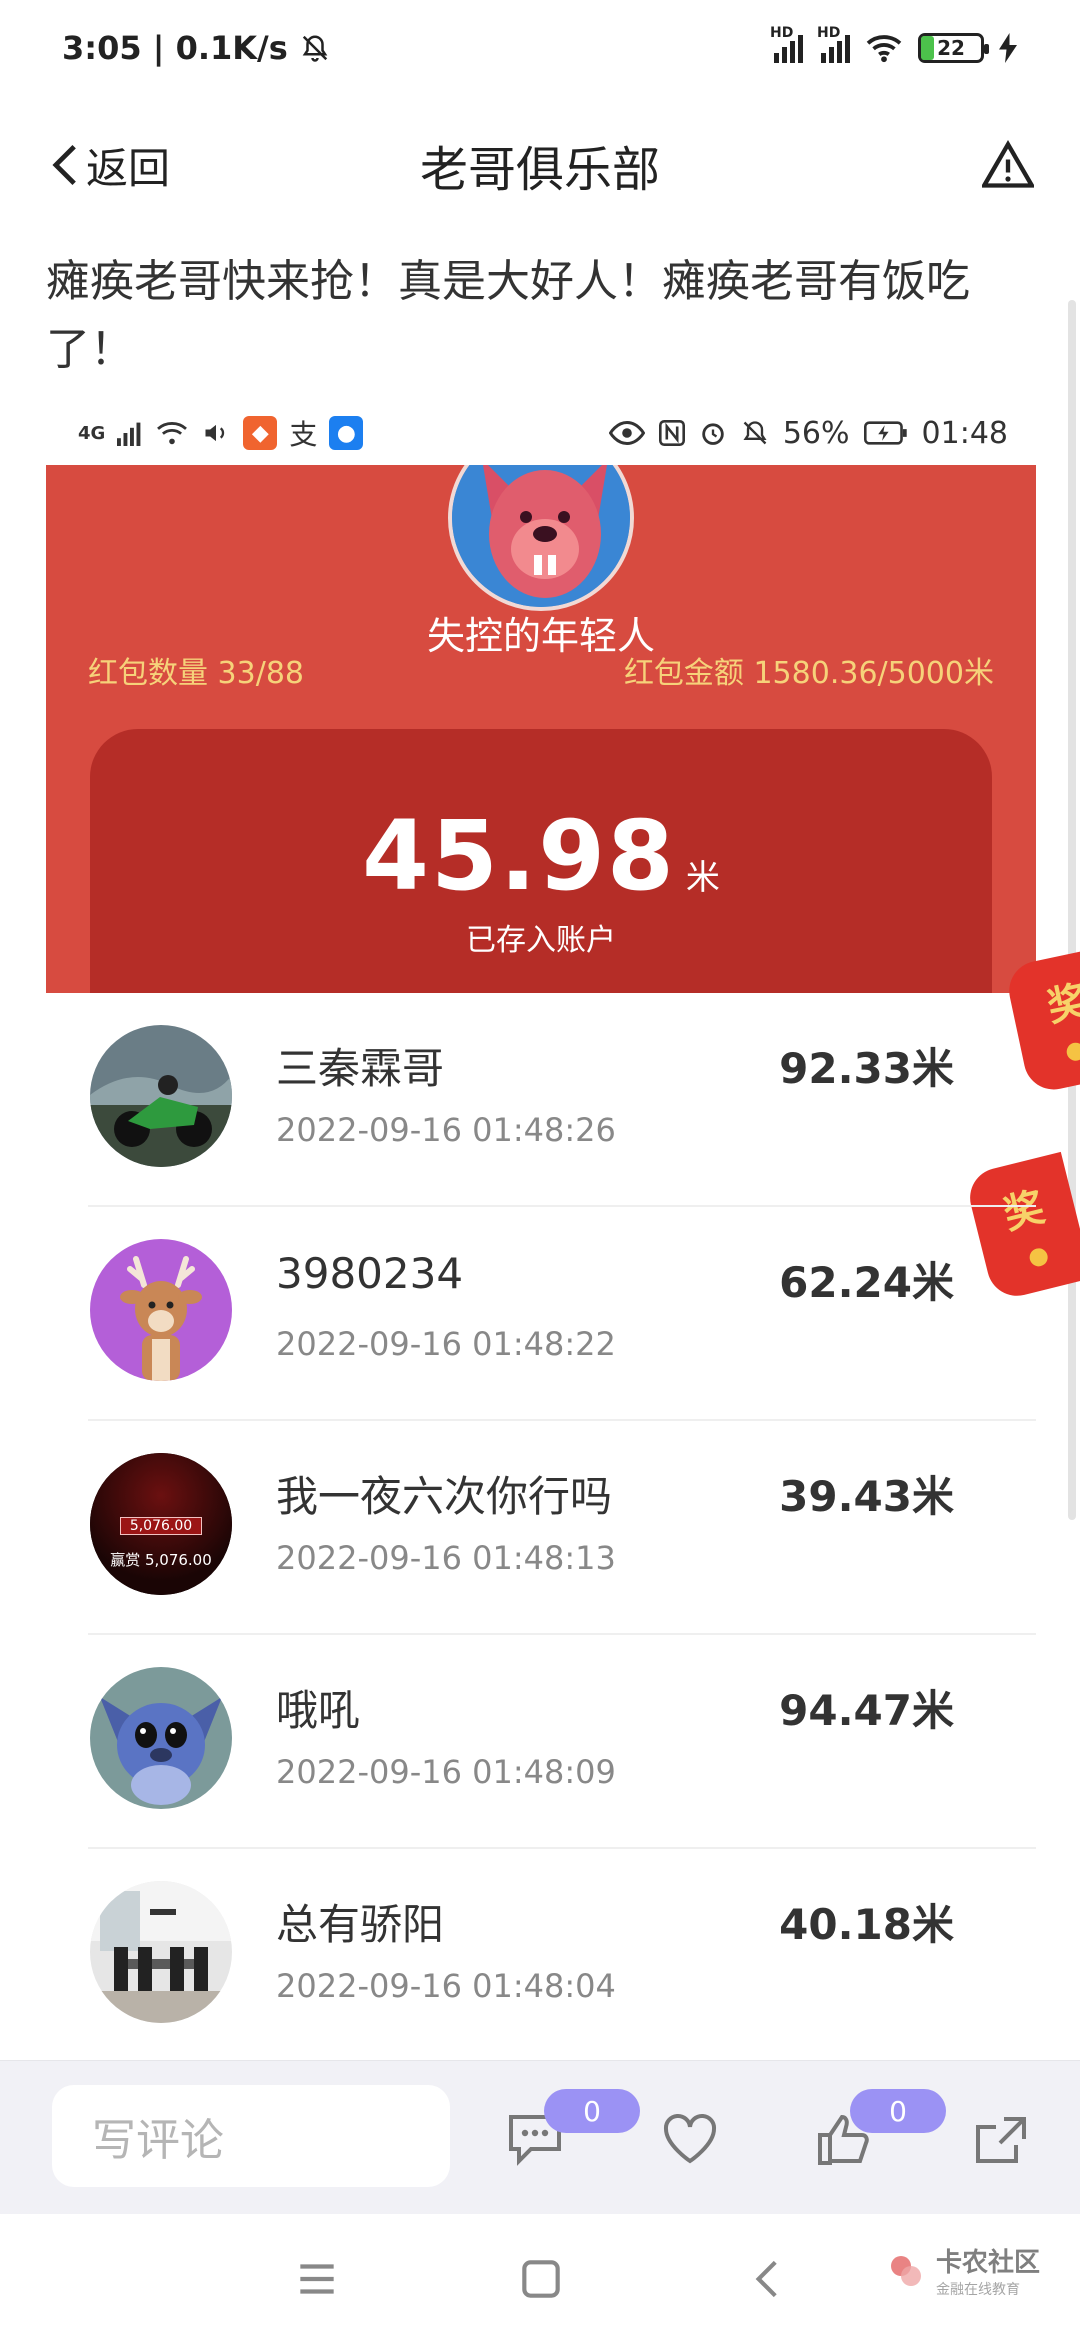 The image size is (1080, 2340). Describe the element at coordinates (508, 315) in the screenshot. I see `post-text: 瘫痪老哥快来抢！真是大好人！瘫痪老哥有饭吃了！` at that location.